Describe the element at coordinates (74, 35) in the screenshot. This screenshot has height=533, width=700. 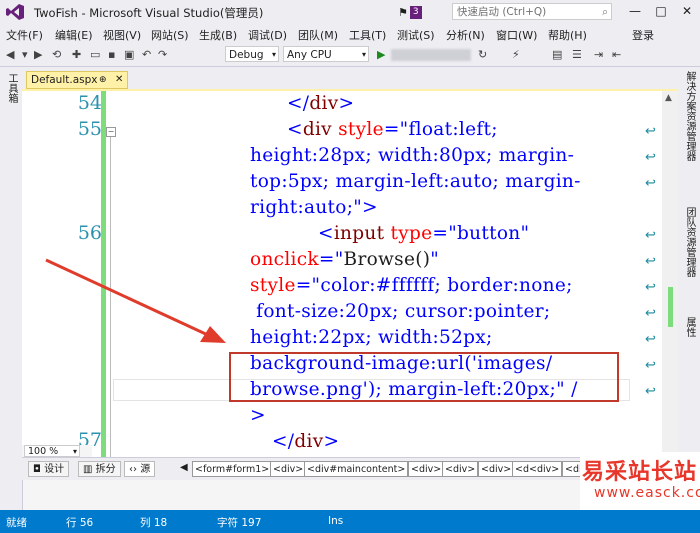
I see `menu-edit: 编辑(E)` at that location.